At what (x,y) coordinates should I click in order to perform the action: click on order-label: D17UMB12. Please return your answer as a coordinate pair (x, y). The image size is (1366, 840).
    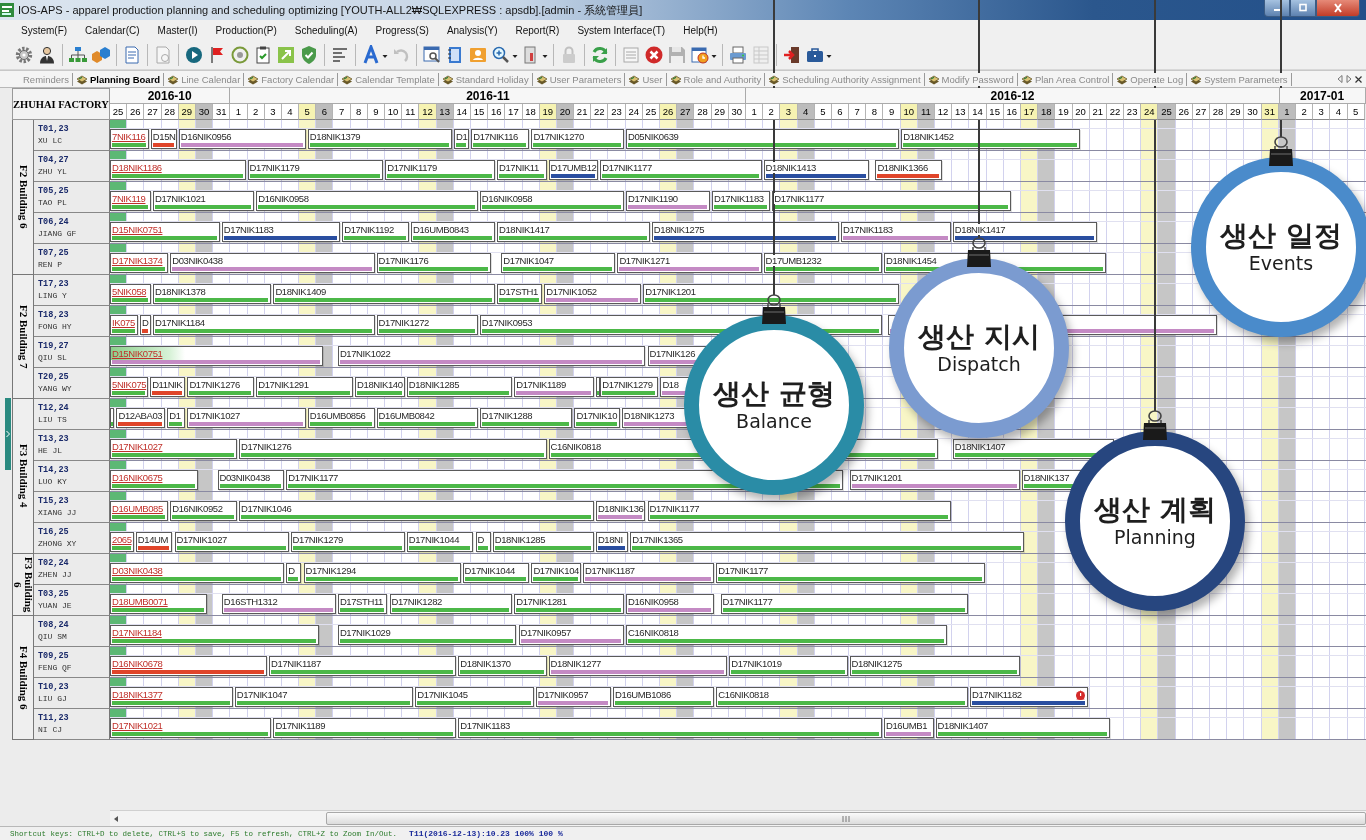
    Looking at the image, I should click on (573, 167).